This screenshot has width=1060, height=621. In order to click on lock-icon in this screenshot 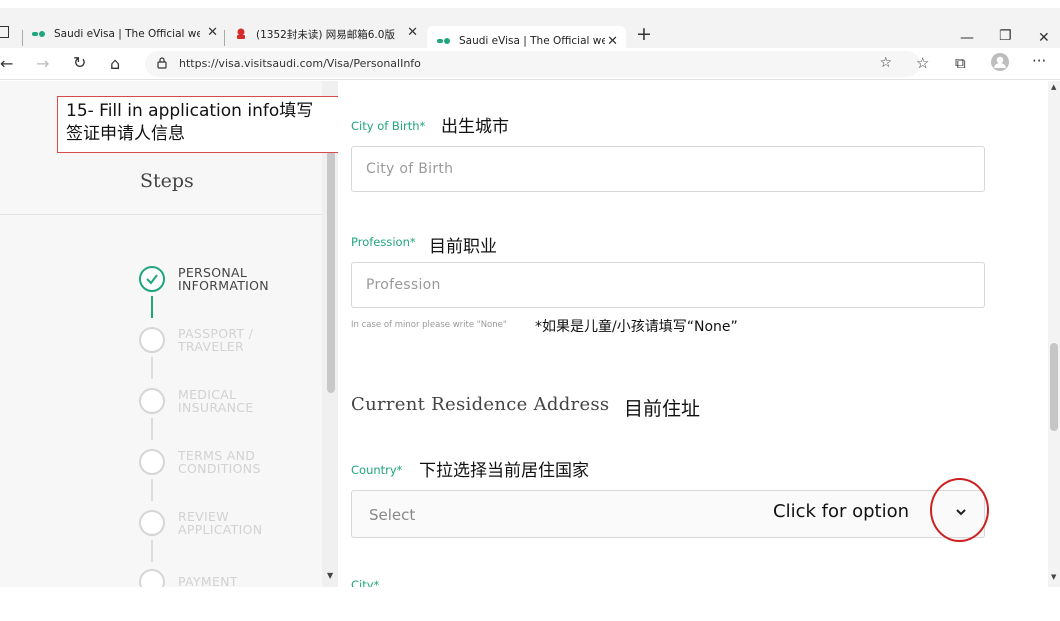, I will do `click(162, 64)`.